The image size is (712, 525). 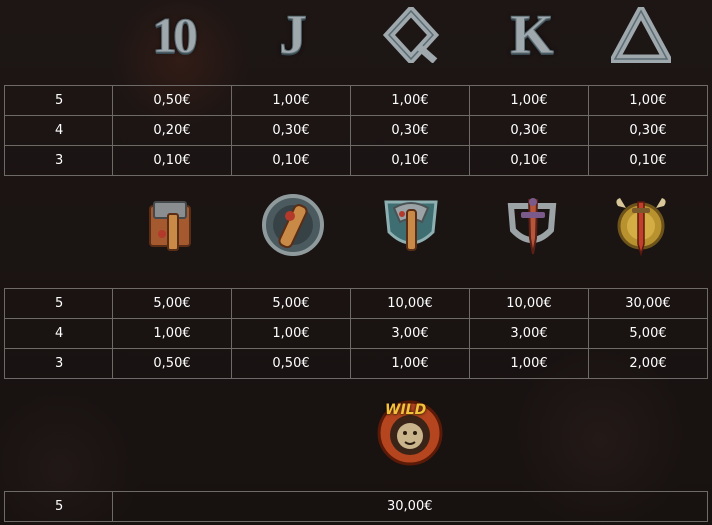 I want to click on k-symbol-label: K, so click(x=532, y=35).